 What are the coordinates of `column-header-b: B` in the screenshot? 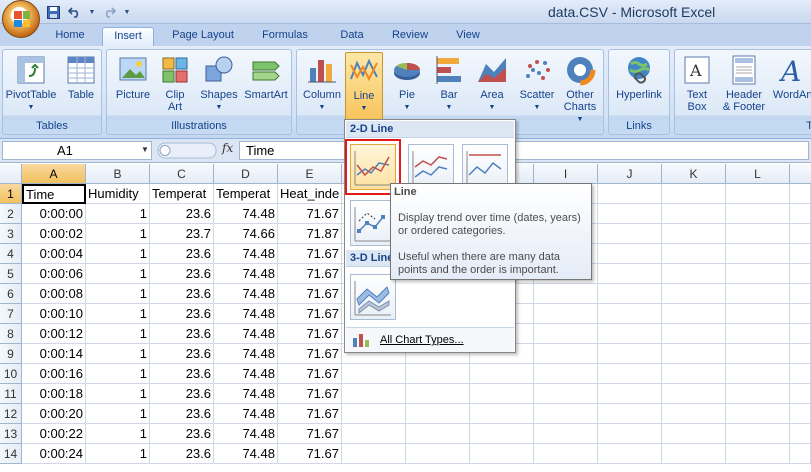 It's located at (118, 174).